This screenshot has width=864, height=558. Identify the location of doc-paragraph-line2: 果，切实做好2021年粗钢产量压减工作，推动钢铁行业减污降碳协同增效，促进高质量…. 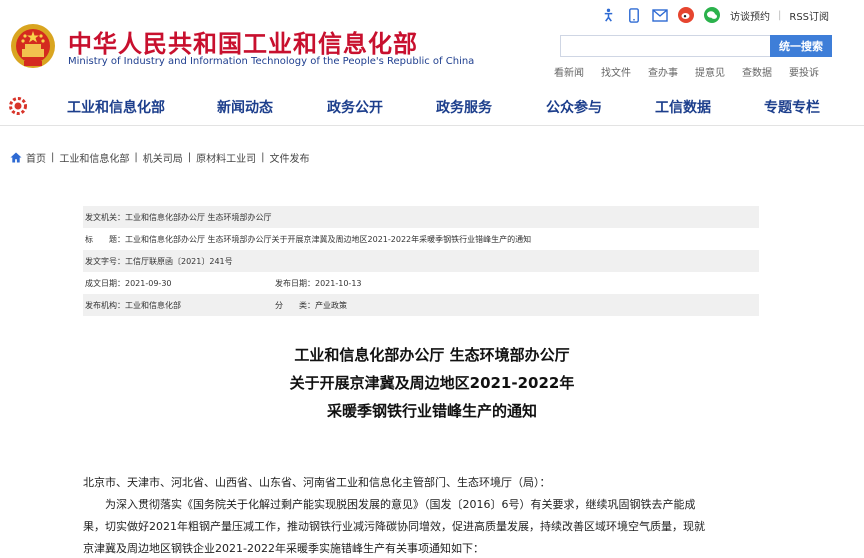
(394, 526).